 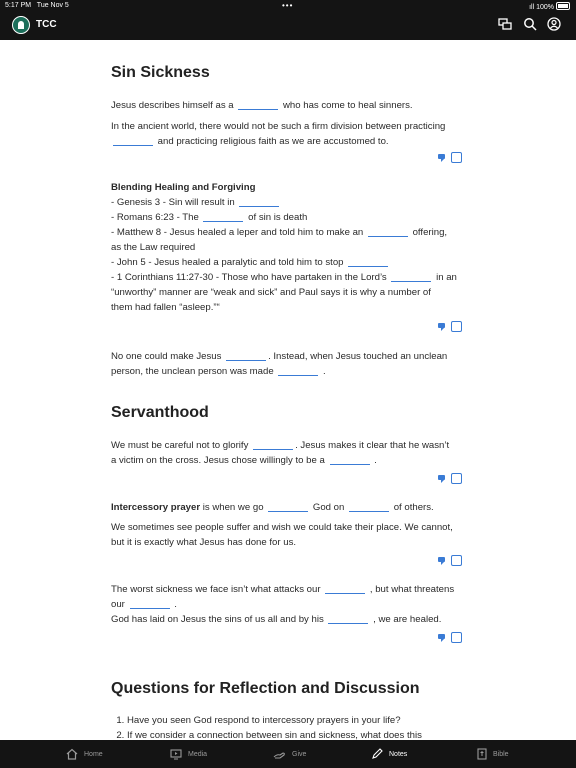 I want to click on tab-bible: Bible, so click(x=493, y=754).